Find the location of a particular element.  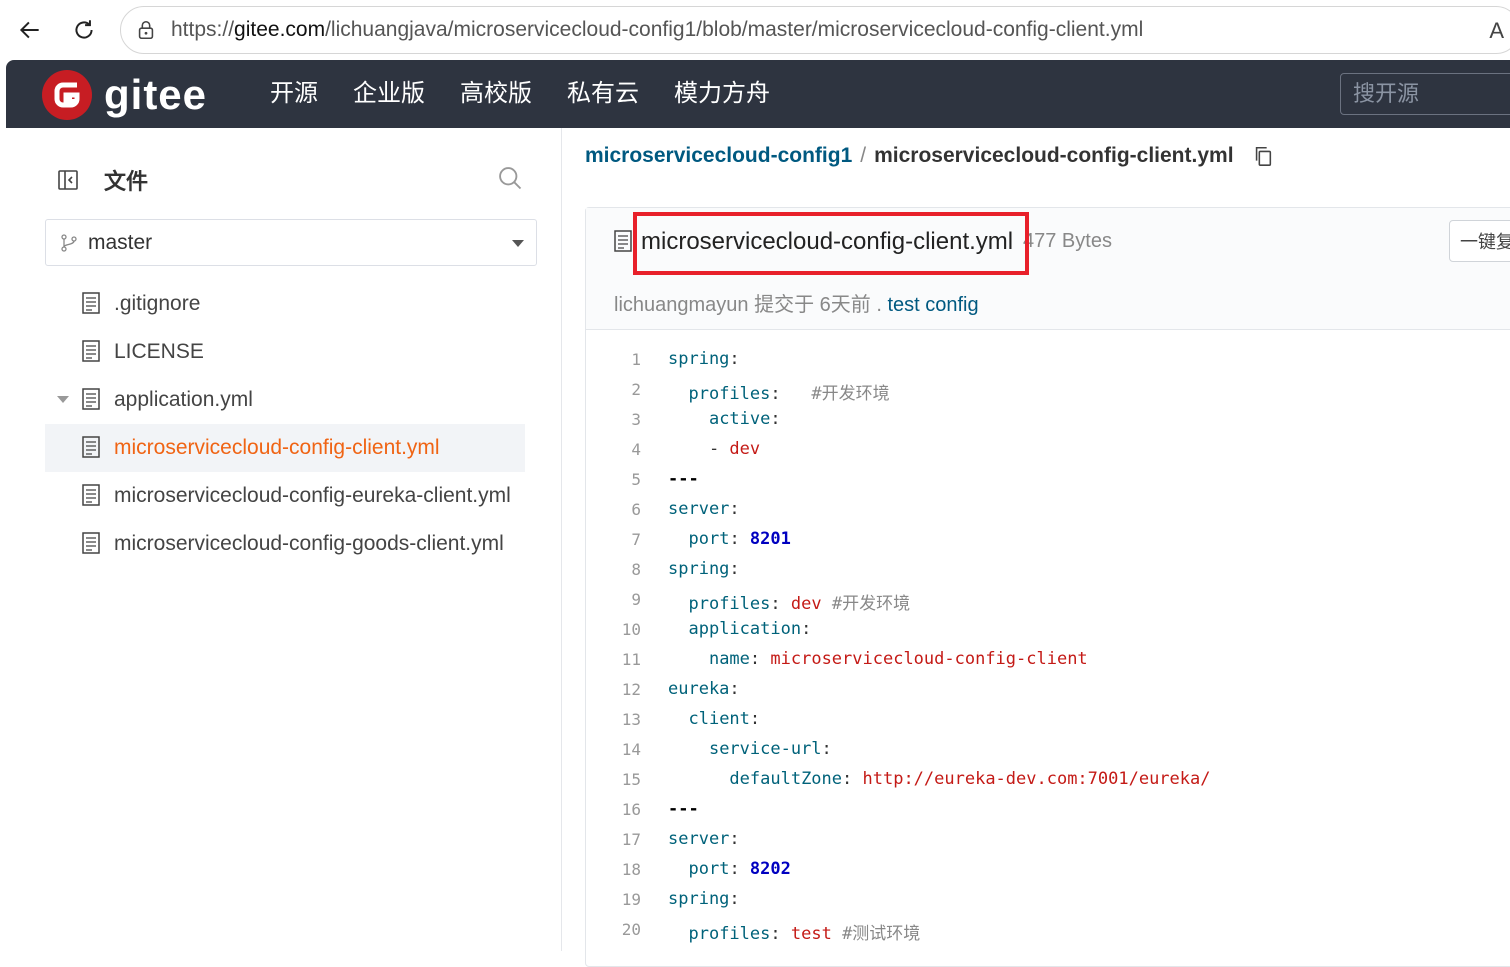

line-number: 15 is located at coordinates (613, 779).